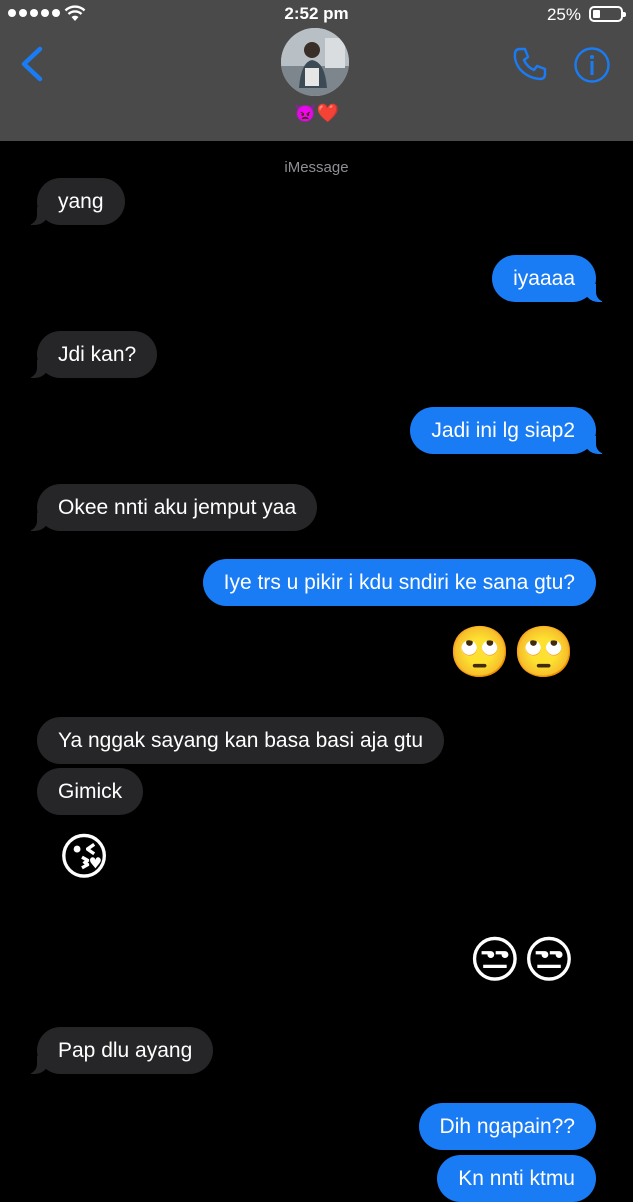 Image resolution: width=633 pixels, height=1202 pixels. I want to click on outgoing-message: Jadi ini lg siap2, so click(508, 430).